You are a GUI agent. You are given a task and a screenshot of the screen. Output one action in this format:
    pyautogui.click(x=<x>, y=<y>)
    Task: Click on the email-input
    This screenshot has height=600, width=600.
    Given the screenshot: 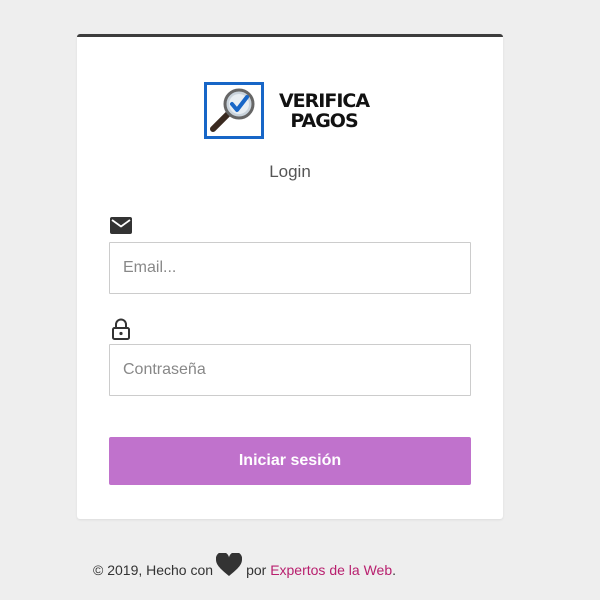 What is the action you would take?
    pyautogui.click(x=290, y=268)
    